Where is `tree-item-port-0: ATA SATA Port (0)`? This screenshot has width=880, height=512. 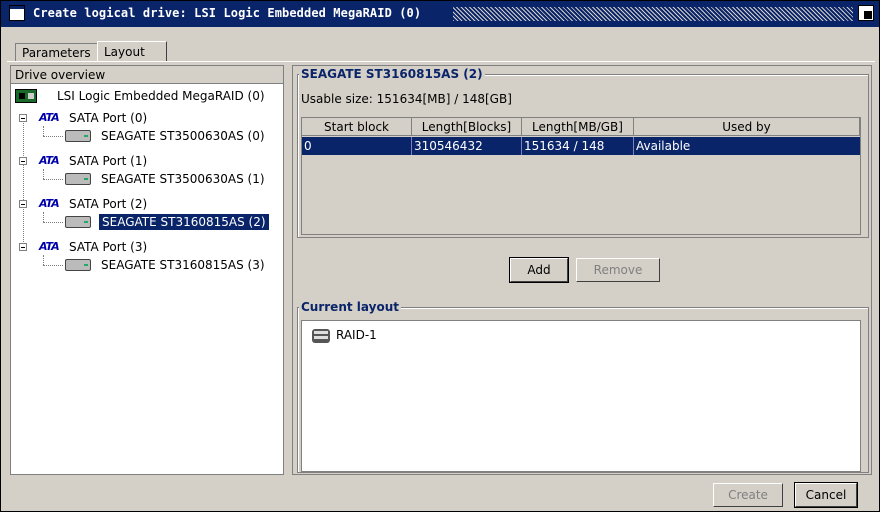 tree-item-port-0: ATA SATA Port (0) is located at coordinates (151, 118).